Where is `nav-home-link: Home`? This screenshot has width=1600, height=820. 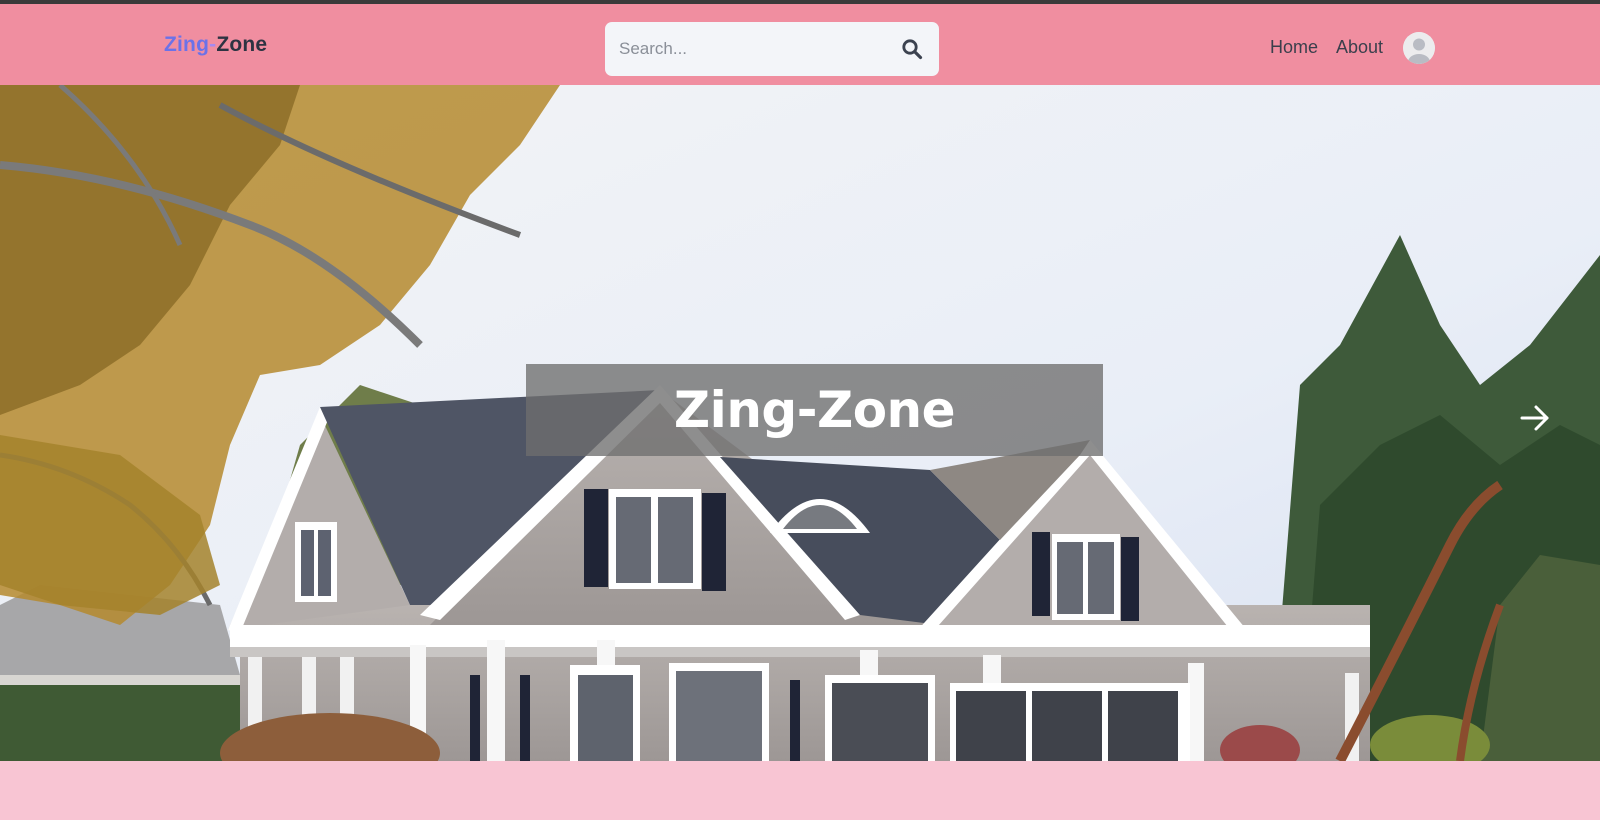
nav-home-link: Home is located at coordinates (1294, 47).